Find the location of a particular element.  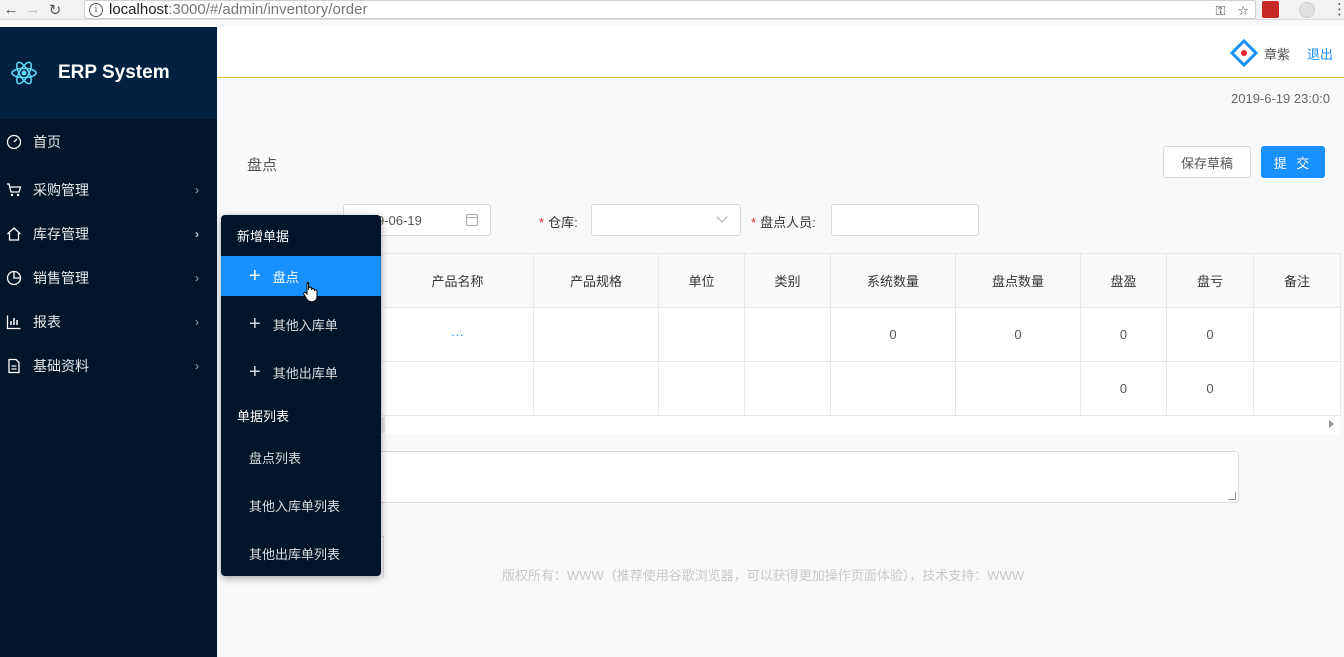

url-text: localhost:3000/#/admin/inventory/order is located at coordinates (238, 9).